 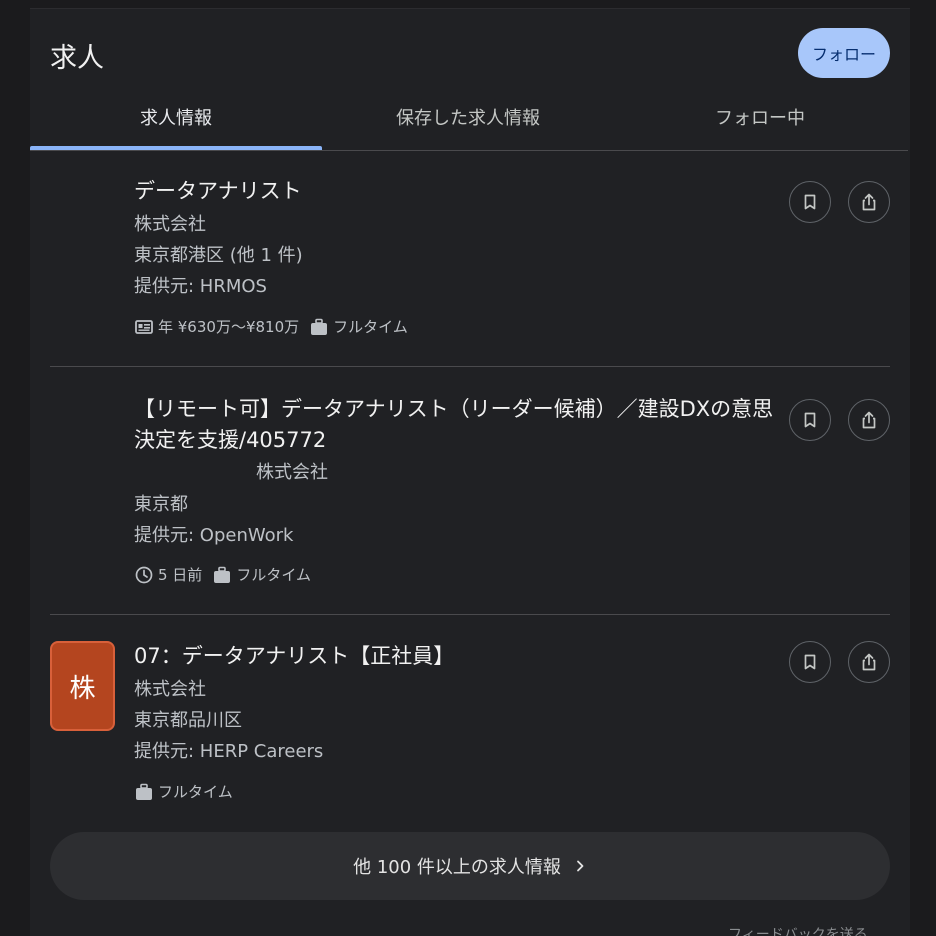 I want to click on tab-following: フォロー中, so click(x=760, y=117).